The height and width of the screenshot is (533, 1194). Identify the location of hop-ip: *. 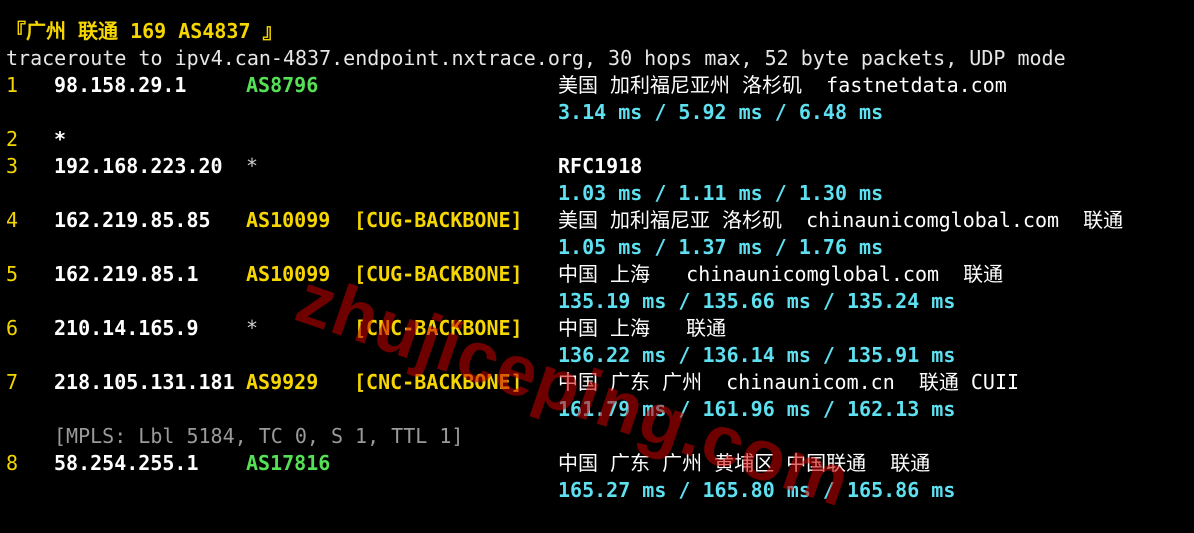
(60, 139).